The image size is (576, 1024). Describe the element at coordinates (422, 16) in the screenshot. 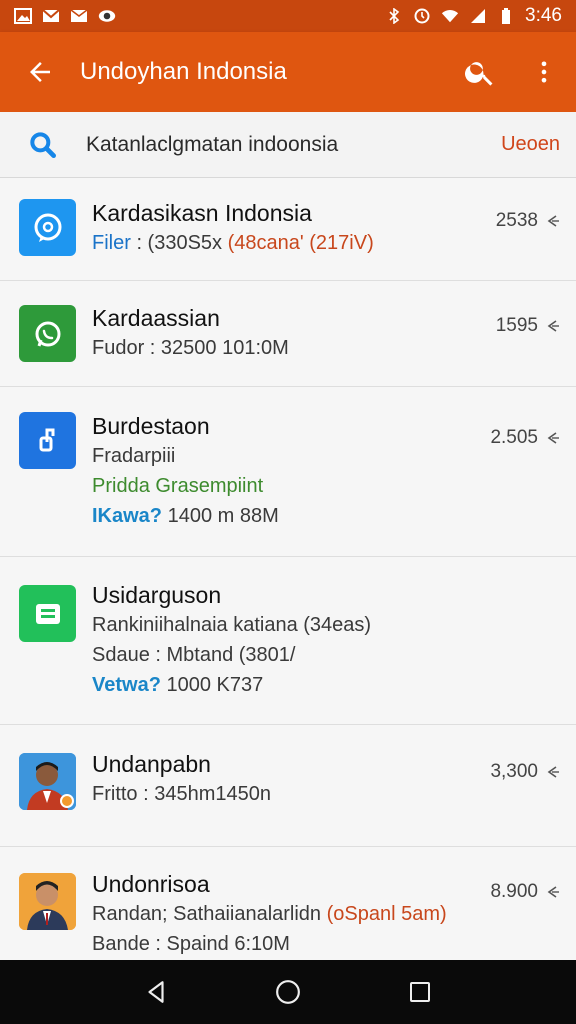

I see `alarm-icon` at that location.